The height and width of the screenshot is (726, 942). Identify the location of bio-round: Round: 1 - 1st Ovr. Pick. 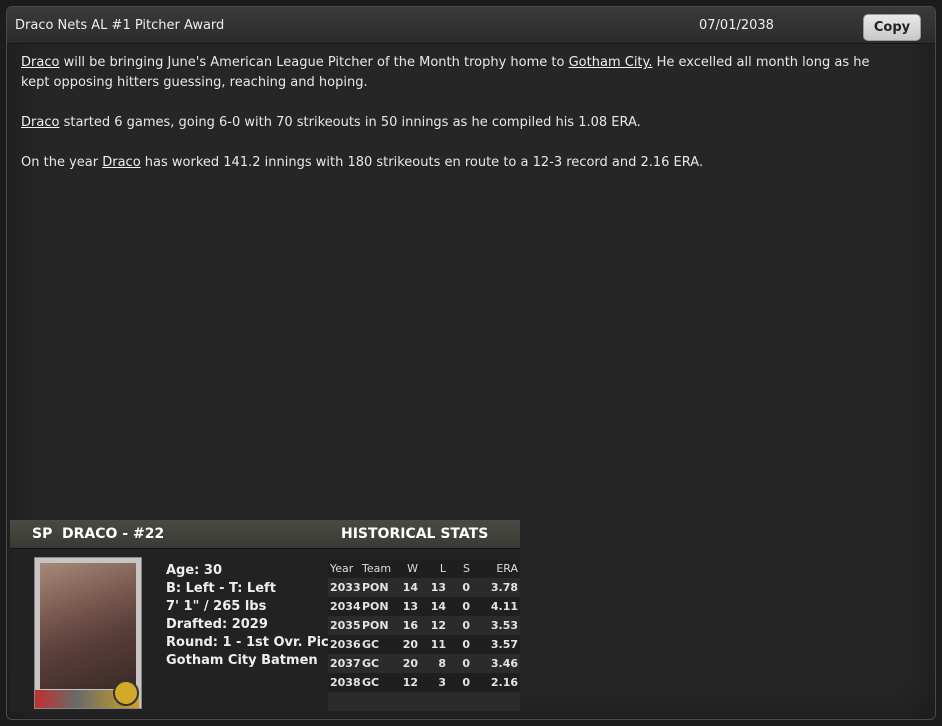
(252, 642).